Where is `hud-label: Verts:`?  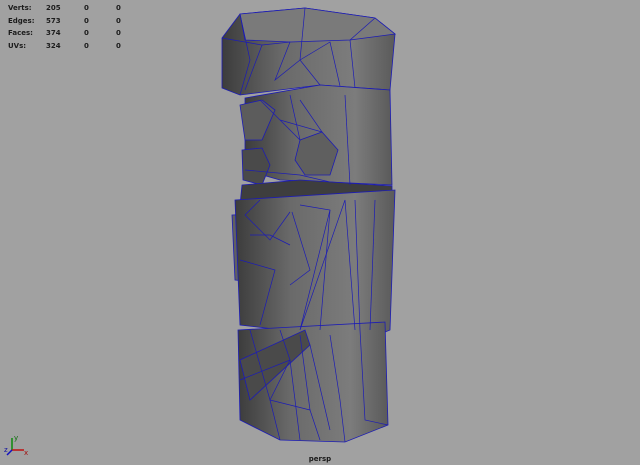 hud-label: Verts: is located at coordinates (20, 8).